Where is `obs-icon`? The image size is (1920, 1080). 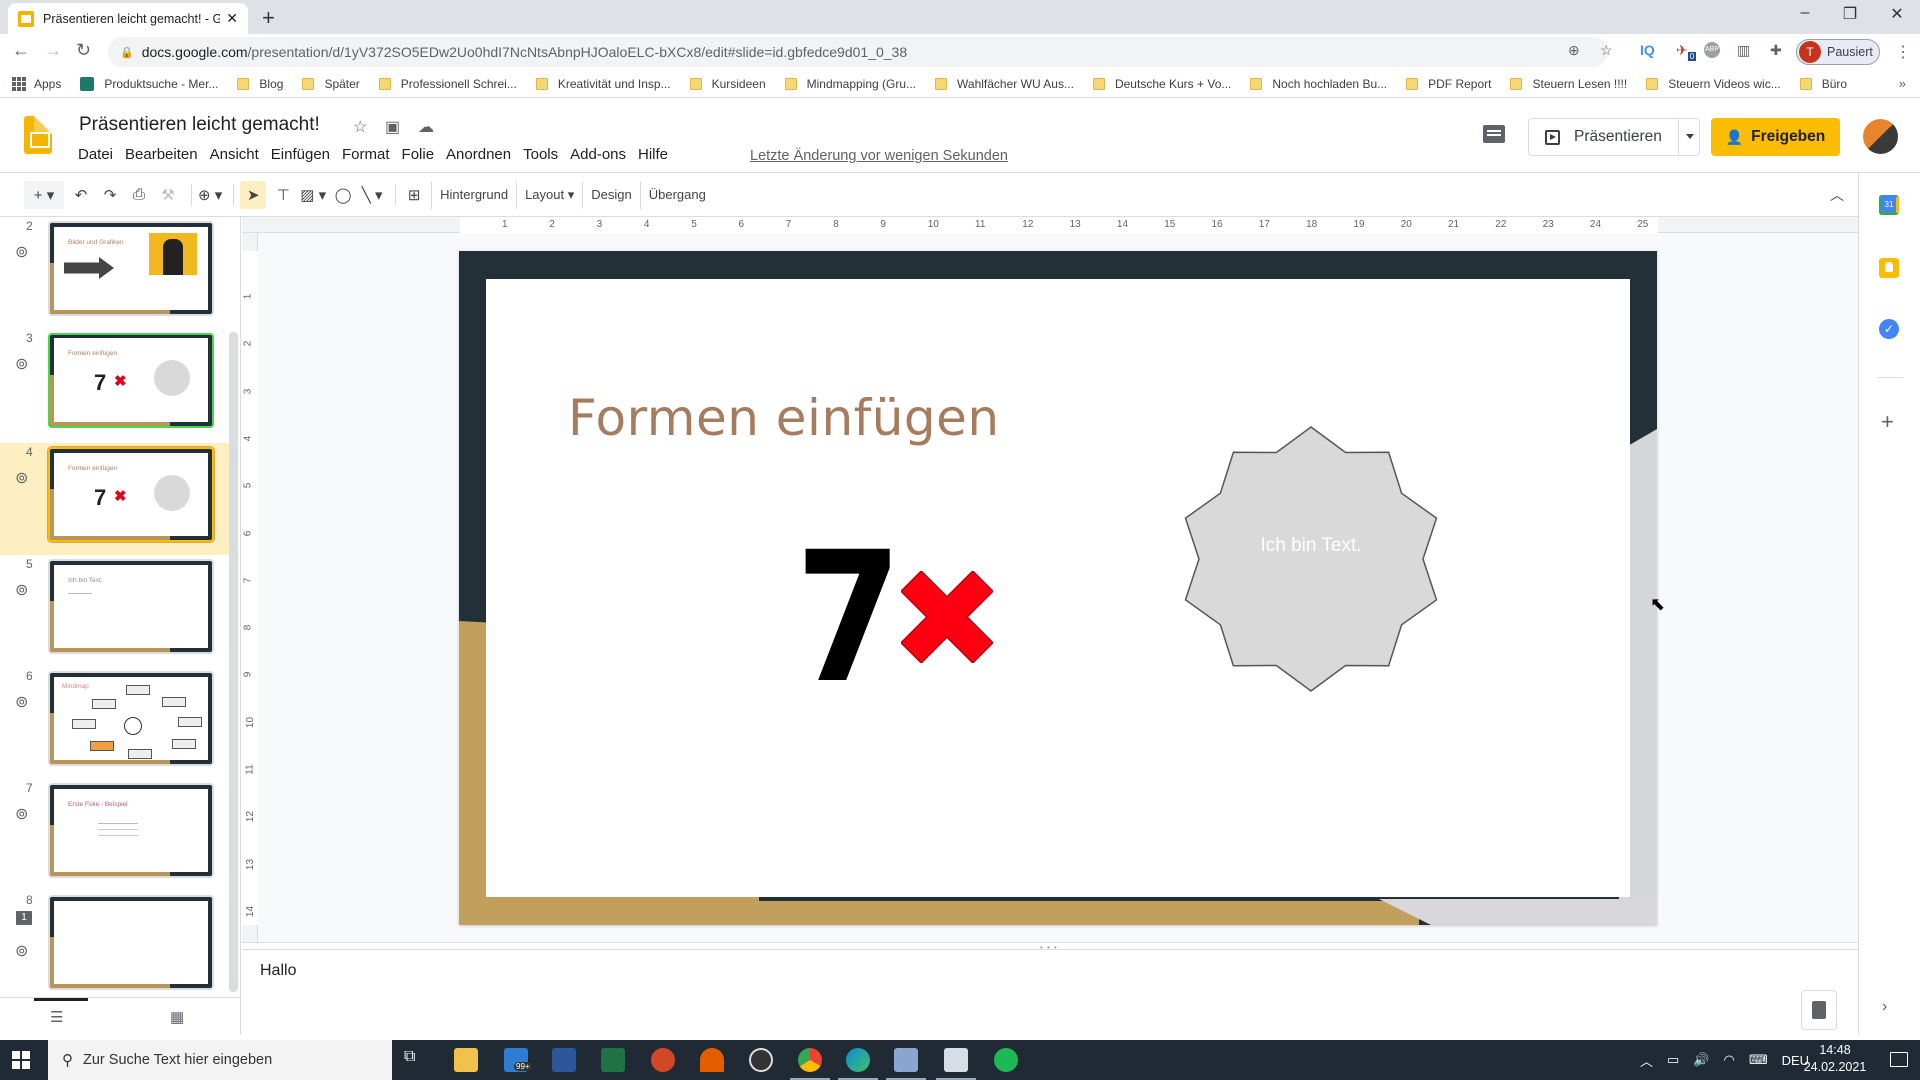
obs-icon is located at coordinates (761, 1060).